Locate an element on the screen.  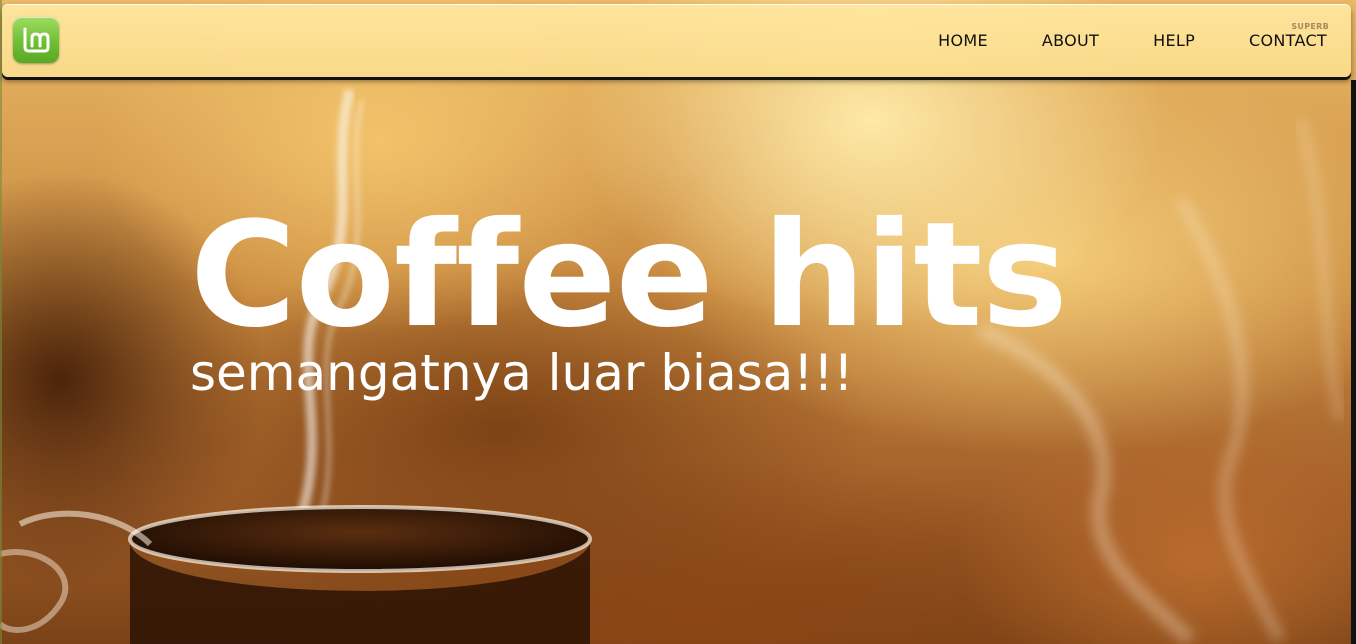
logo-glyph-icon is located at coordinates (36, 40).